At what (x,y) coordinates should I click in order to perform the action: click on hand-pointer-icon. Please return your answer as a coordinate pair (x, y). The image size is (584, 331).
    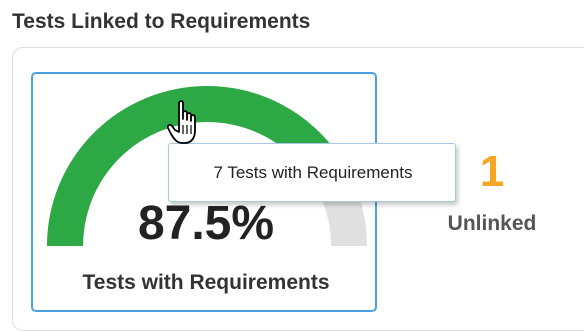
    Looking at the image, I should click on (181, 122).